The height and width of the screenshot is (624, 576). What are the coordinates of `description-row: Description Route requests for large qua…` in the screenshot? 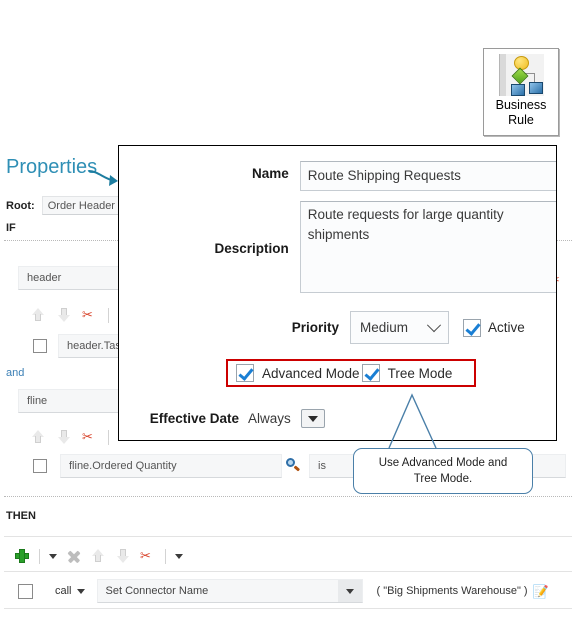 It's located at (337, 247).